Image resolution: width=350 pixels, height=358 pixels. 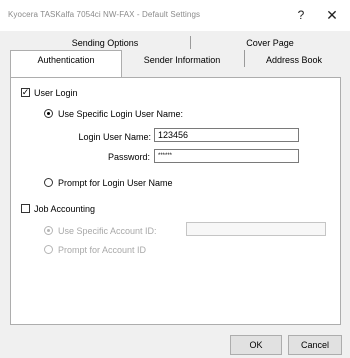 What do you see at coordinates (48, 113) in the screenshot?
I see `use-specific-login-radio` at bounding box center [48, 113].